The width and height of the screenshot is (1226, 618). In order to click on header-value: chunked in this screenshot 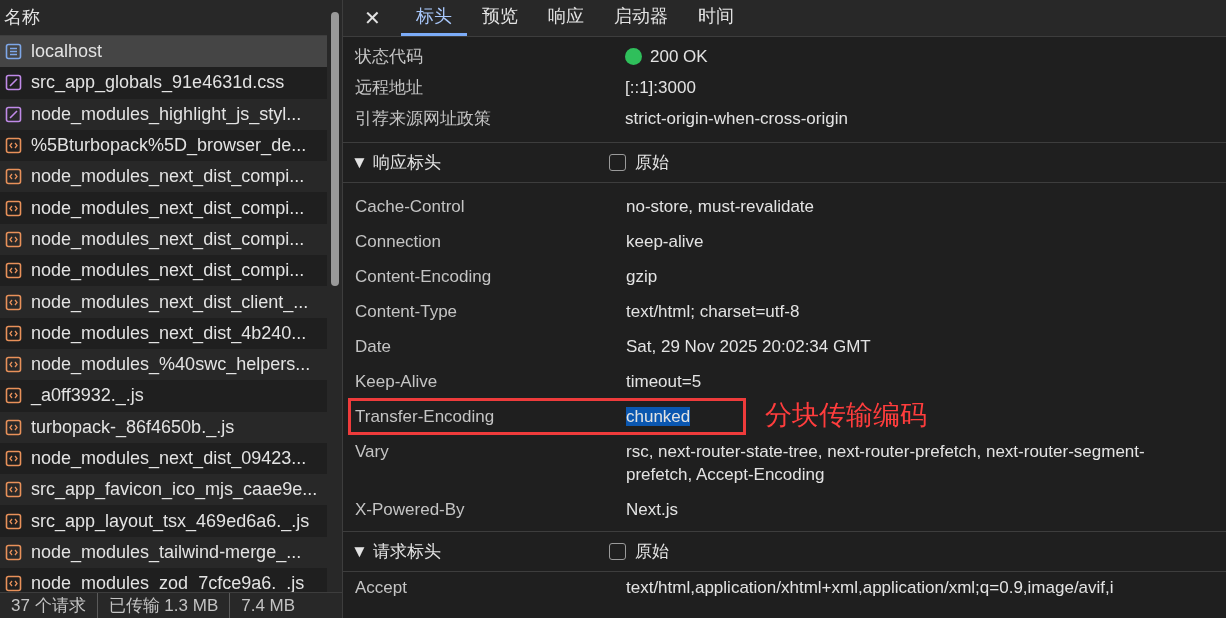, I will do `click(658, 416)`.